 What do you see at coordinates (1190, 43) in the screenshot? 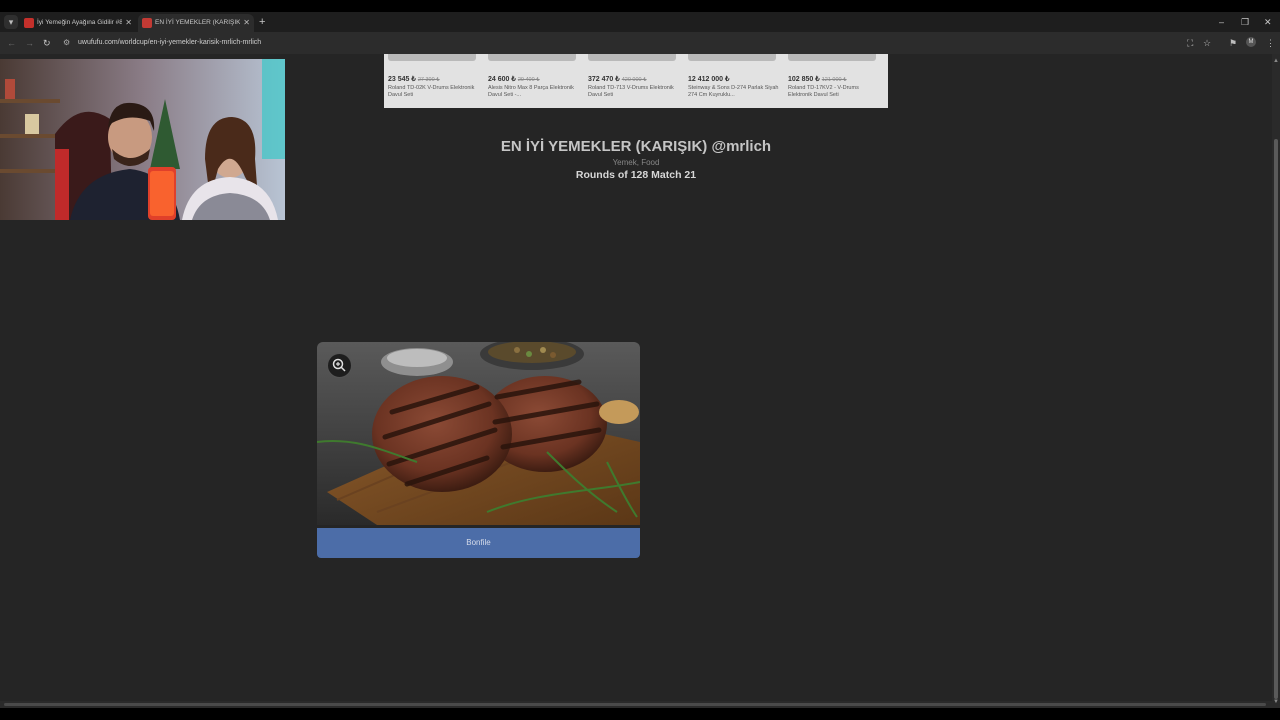
I see `translate-icon: ⛶` at bounding box center [1190, 43].